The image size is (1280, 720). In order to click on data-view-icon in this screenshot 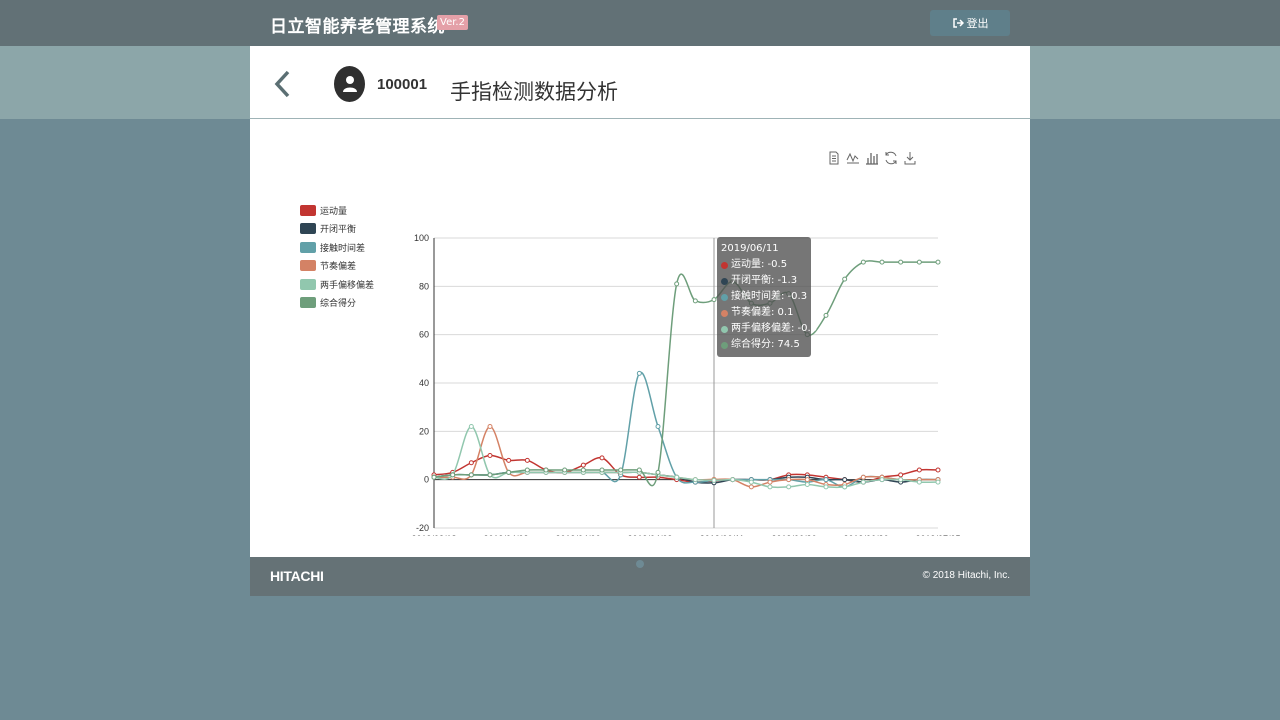, I will do `click(834, 158)`.